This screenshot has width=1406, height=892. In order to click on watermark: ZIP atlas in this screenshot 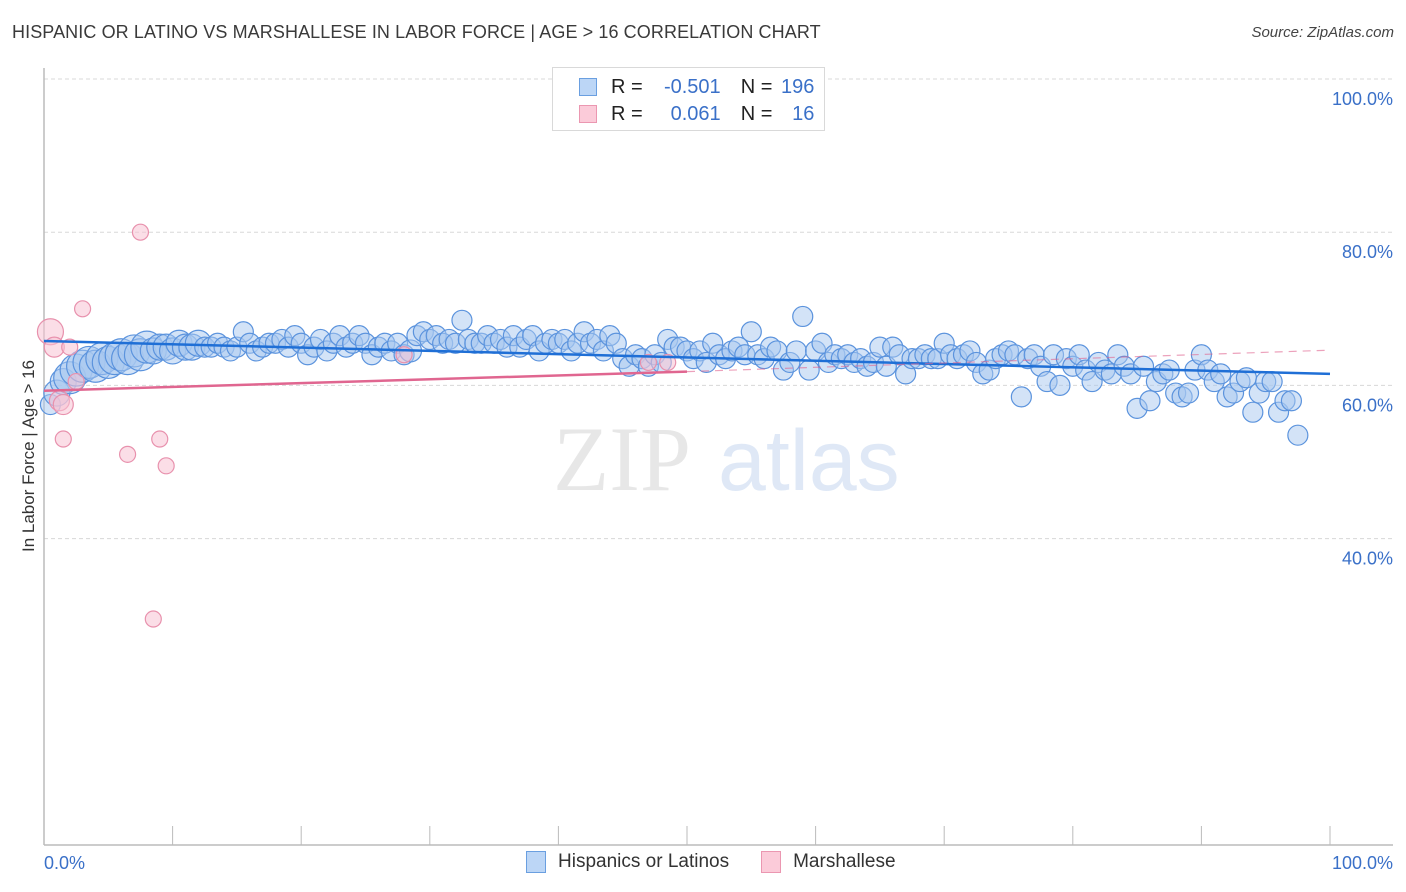, I will do `click(726, 459)`.